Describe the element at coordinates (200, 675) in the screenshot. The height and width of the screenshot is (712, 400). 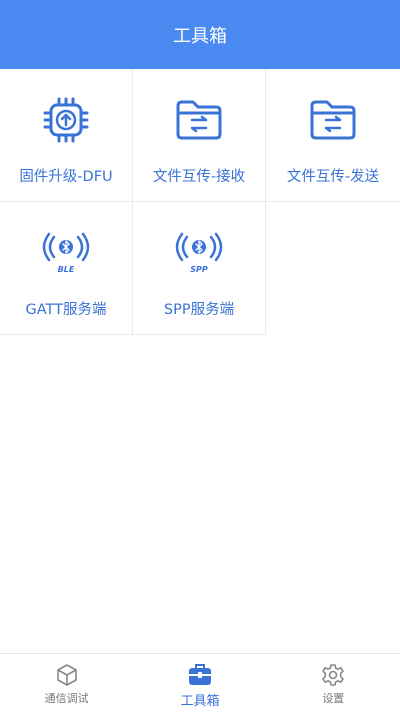
I see `toolbox-icon` at that location.